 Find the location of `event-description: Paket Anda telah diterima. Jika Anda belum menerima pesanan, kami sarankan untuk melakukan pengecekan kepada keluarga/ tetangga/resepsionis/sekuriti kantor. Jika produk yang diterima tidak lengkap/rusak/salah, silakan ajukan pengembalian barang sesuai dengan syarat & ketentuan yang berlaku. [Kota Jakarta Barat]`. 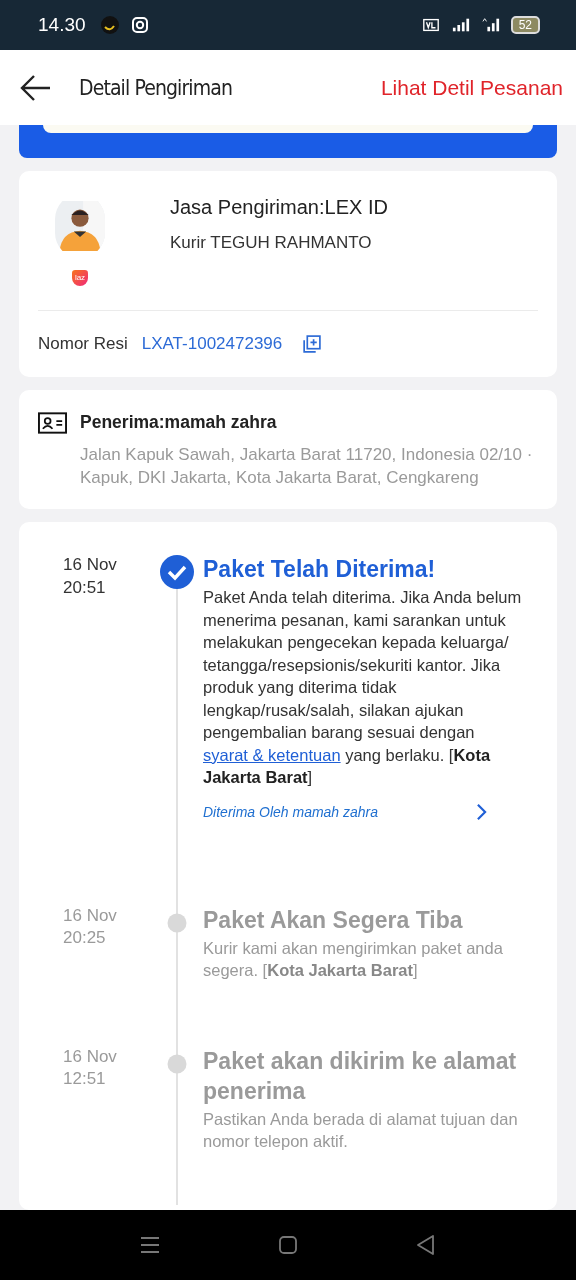

event-description: Paket Anda telah diterima. Jika Anda belum menerima pesanan, kami sarankan untuk melakukan pengecekan kepada keluarga/ tetangga/resepsionis/sekuriti kantor. Jika produk yang diterima tidak lengkap/rusak/salah, silakan ajukan pengembalian barang sesuai dengan syarat & ketentuan yang berlaku. [Kota Jakarta Barat] is located at coordinates (363, 687).